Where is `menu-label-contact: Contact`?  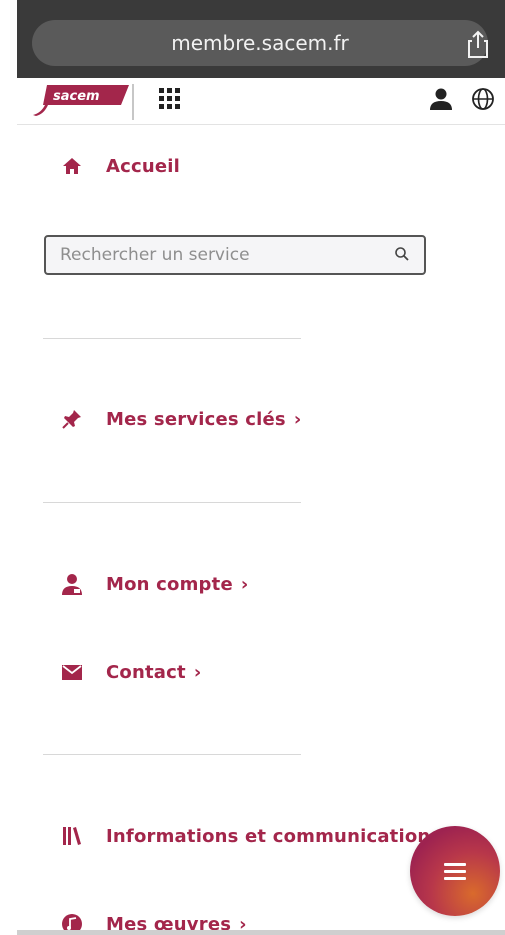
menu-label-contact: Contact is located at coordinates (146, 672).